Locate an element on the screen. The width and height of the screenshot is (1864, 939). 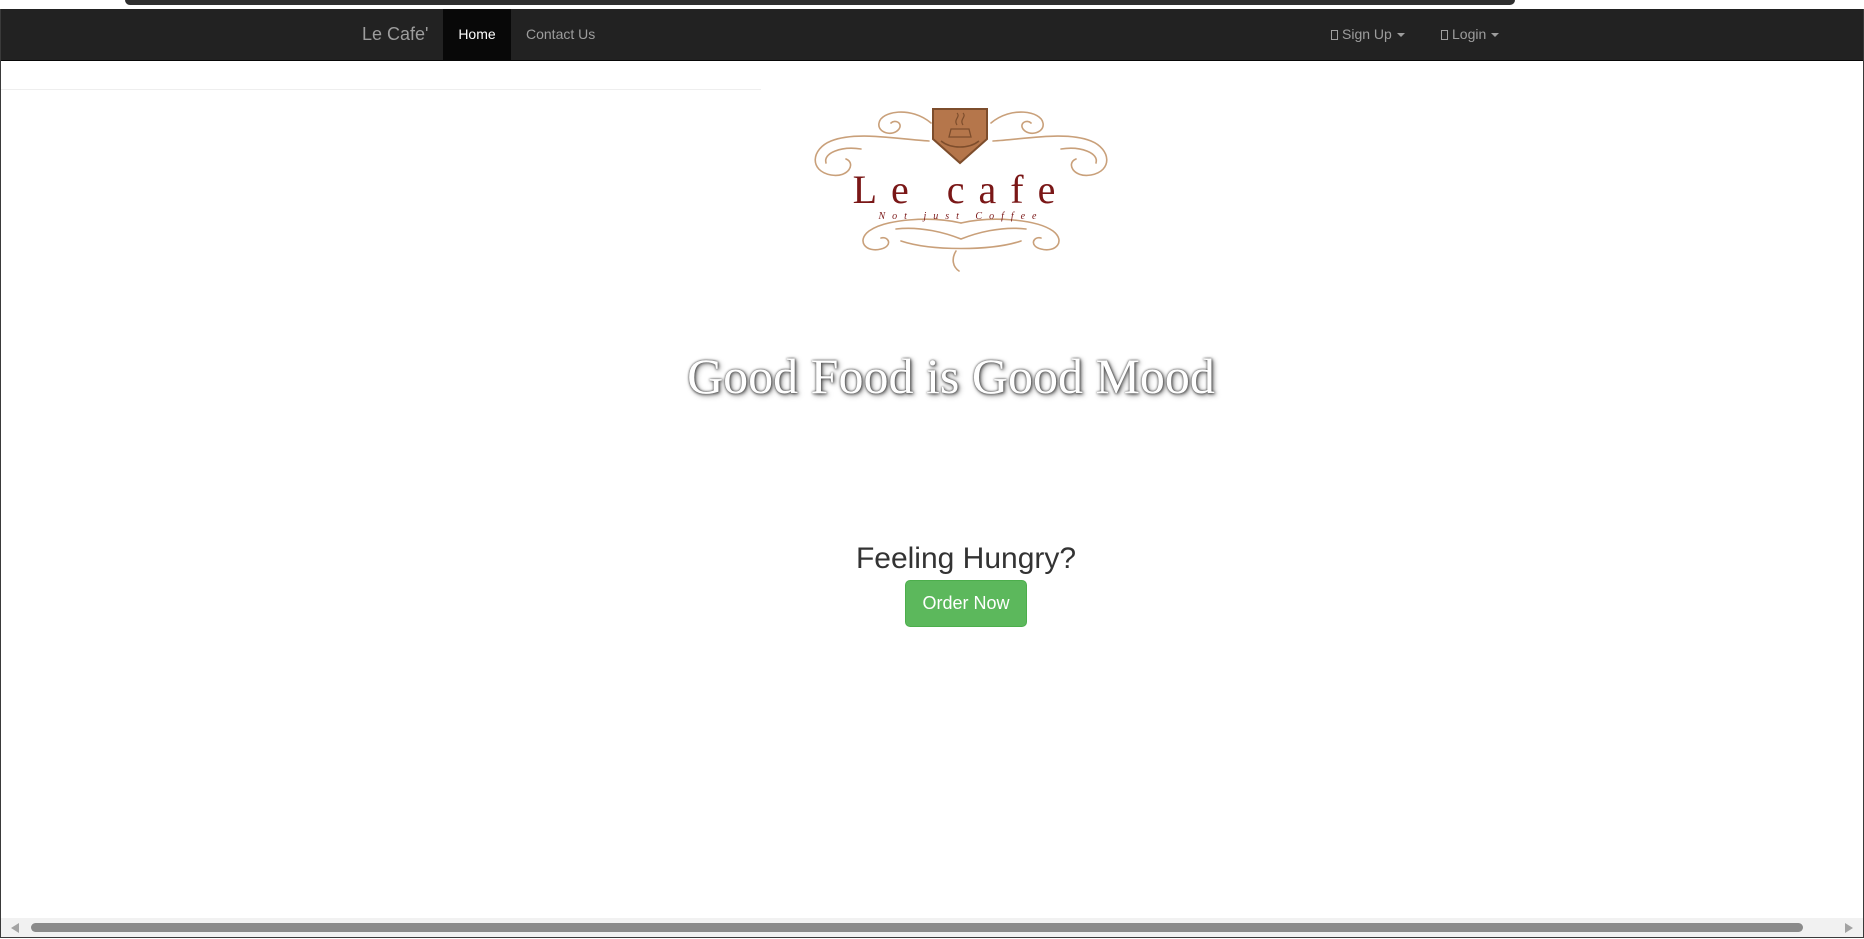
user-icon is located at coordinates (1334, 35).